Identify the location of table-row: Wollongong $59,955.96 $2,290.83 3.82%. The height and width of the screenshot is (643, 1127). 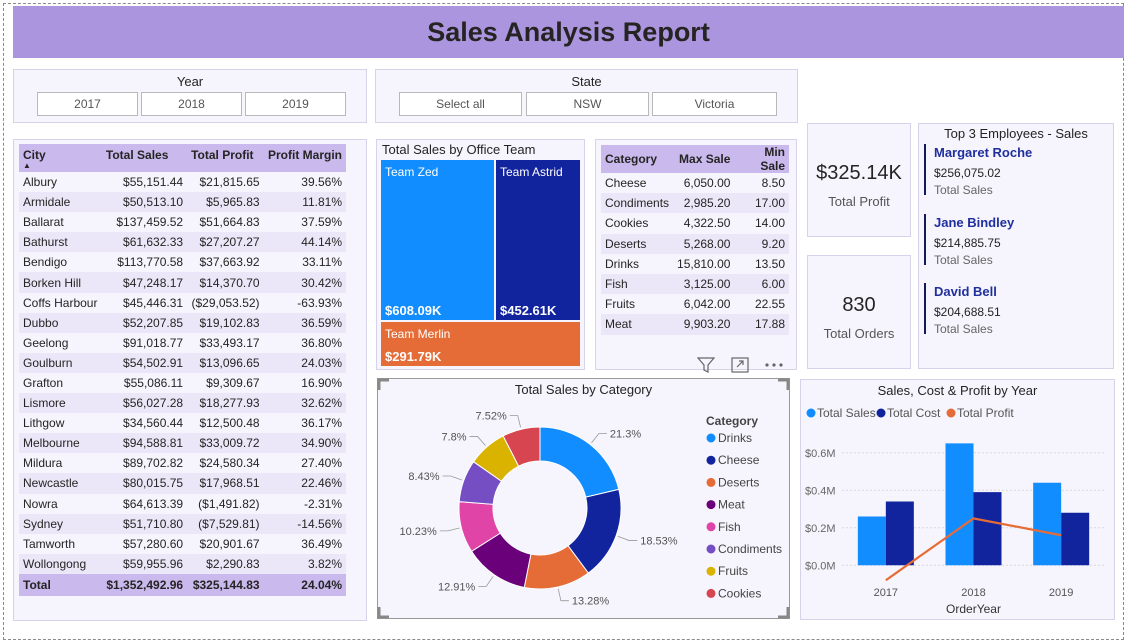
(182, 563).